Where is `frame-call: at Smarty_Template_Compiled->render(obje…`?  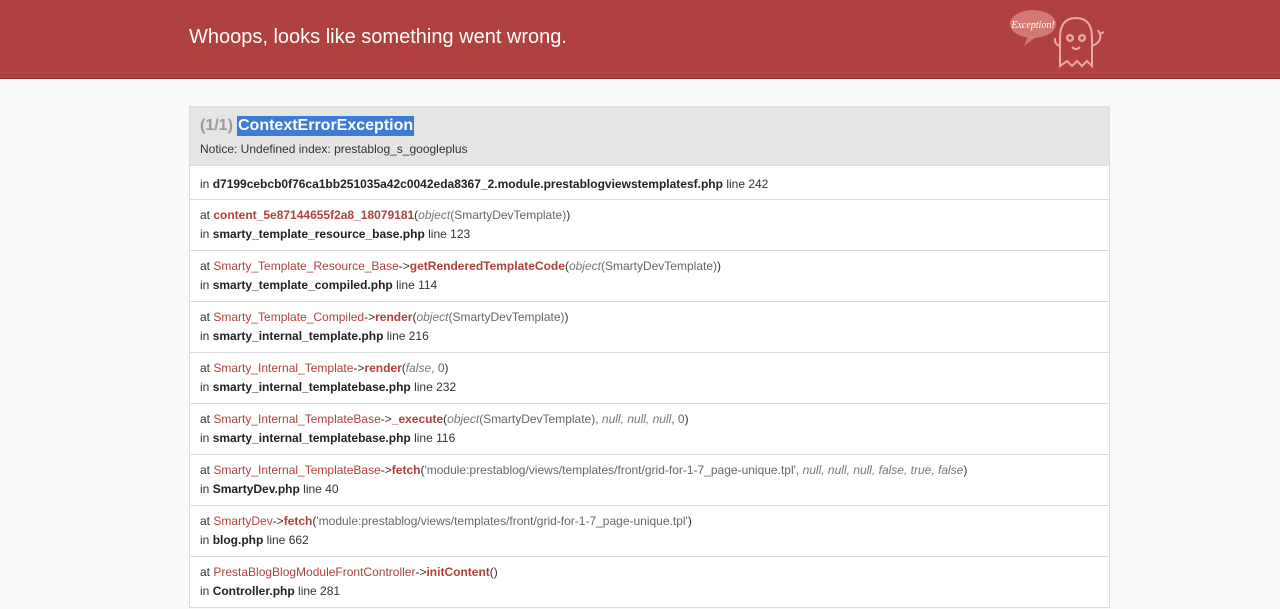
frame-call: at Smarty_Template_Compiled->render(obje… is located at coordinates (384, 317).